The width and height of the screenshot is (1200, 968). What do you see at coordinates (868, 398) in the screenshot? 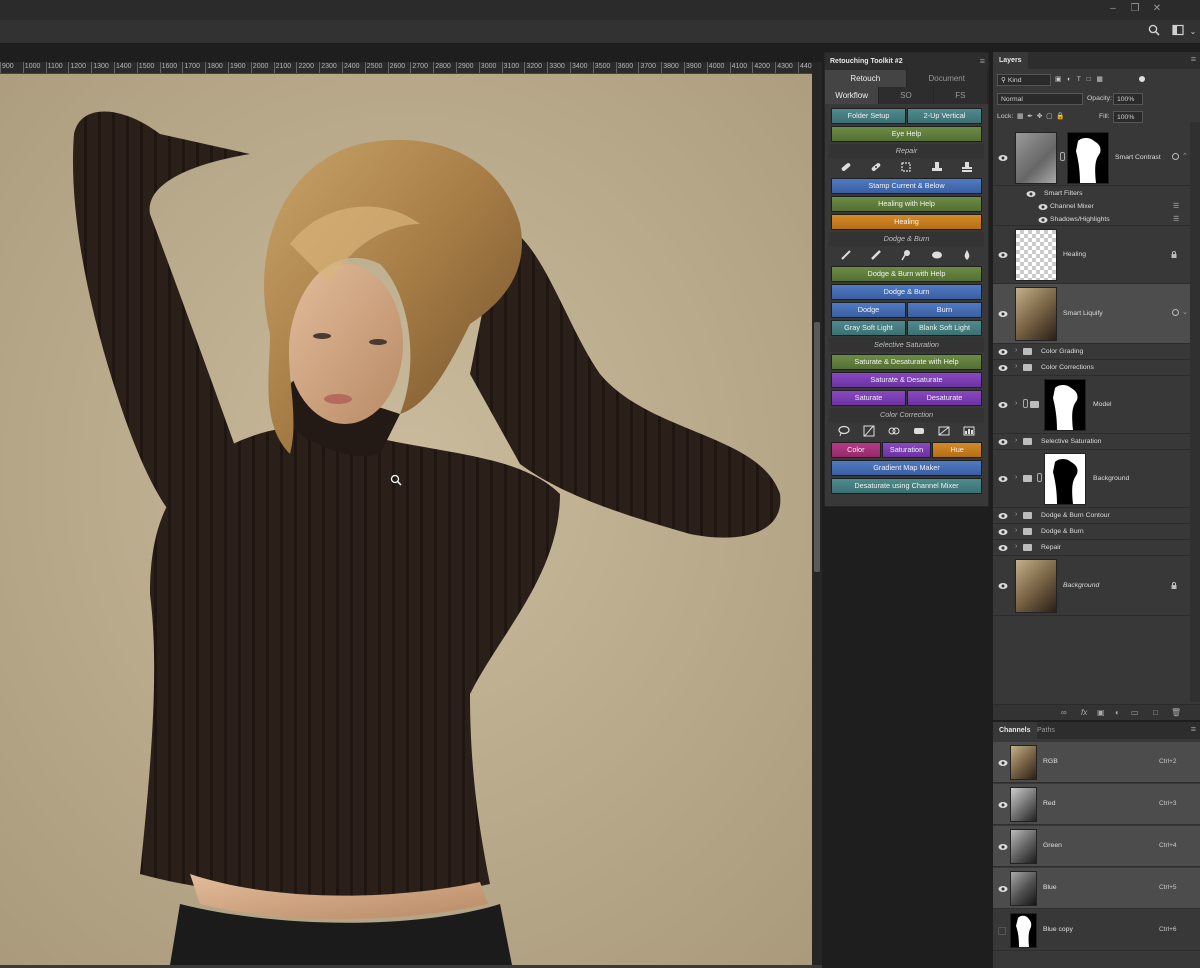
I see `saturate-button: Saturate` at bounding box center [868, 398].